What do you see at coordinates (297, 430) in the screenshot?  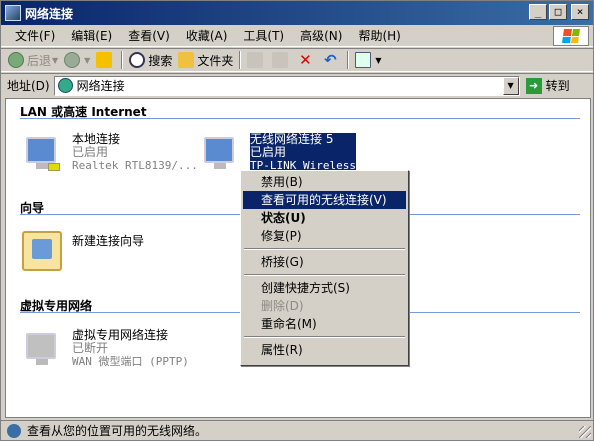 I see `status-bar: 查看从您的位置可用的无线网络。` at bounding box center [297, 430].